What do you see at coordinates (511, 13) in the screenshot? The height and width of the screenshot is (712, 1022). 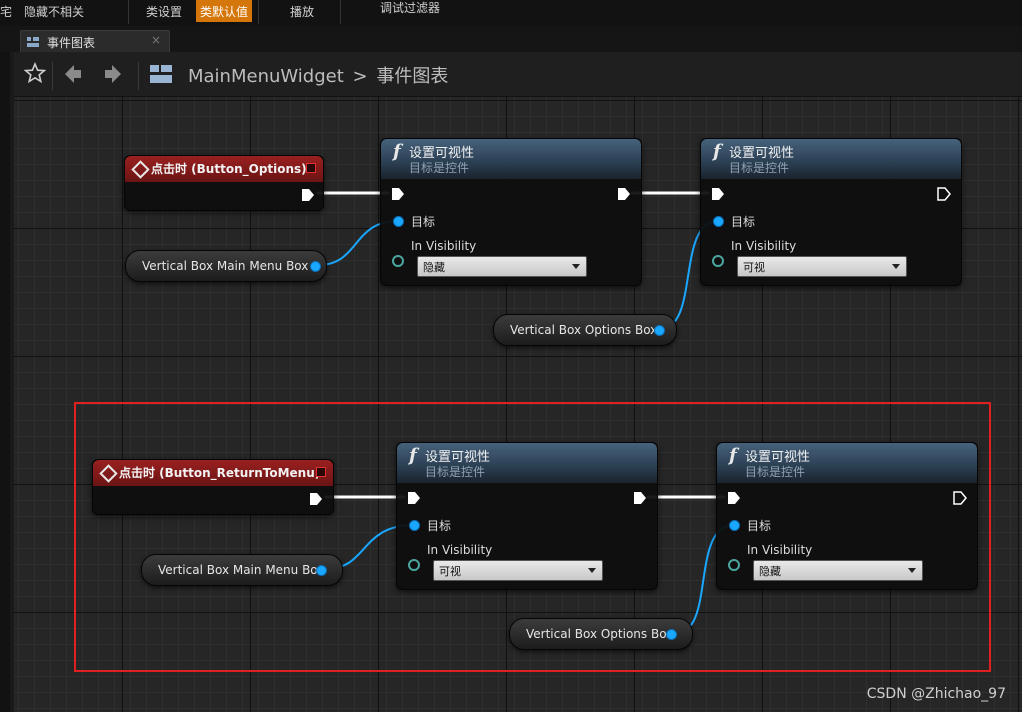 I see `toolbar: 宅 隐藏不相关 类设置 类默认值 播放 调试过滤器` at bounding box center [511, 13].